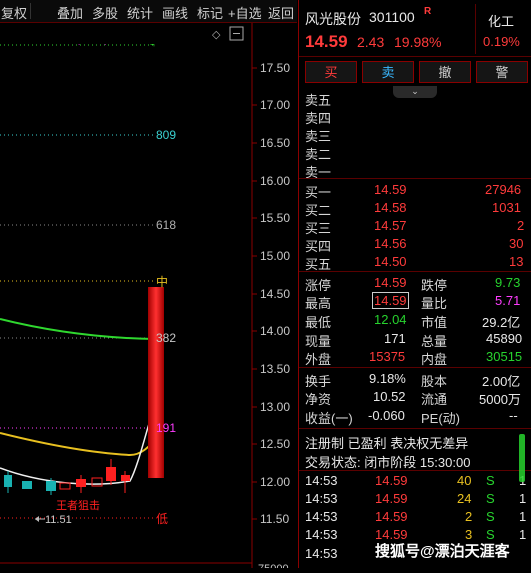 Image resolution: width=531 pixels, height=573 pixels. What do you see at coordinates (415, 92) in the screenshot?
I see `collapse-chevron-icon: ⌄` at bounding box center [415, 92].